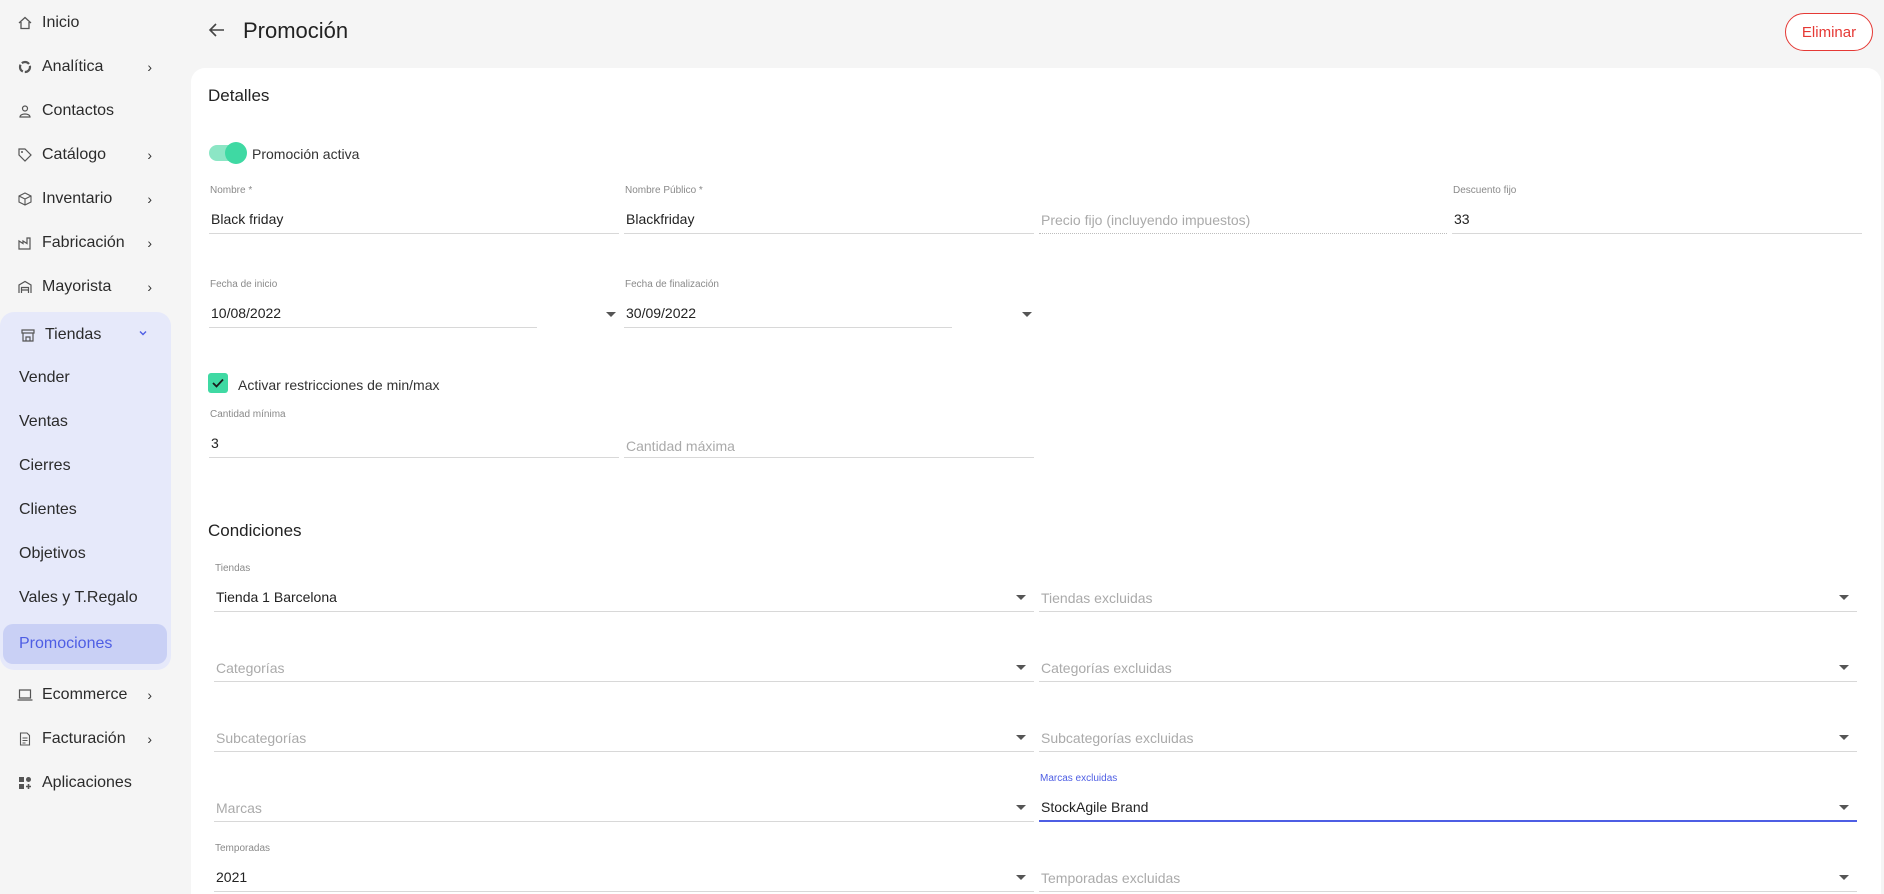 The height and width of the screenshot is (894, 1884). Describe the element at coordinates (829, 209) in the screenshot. I see `nombre-publico-field: Nombre Público * Blackfriday` at that location.